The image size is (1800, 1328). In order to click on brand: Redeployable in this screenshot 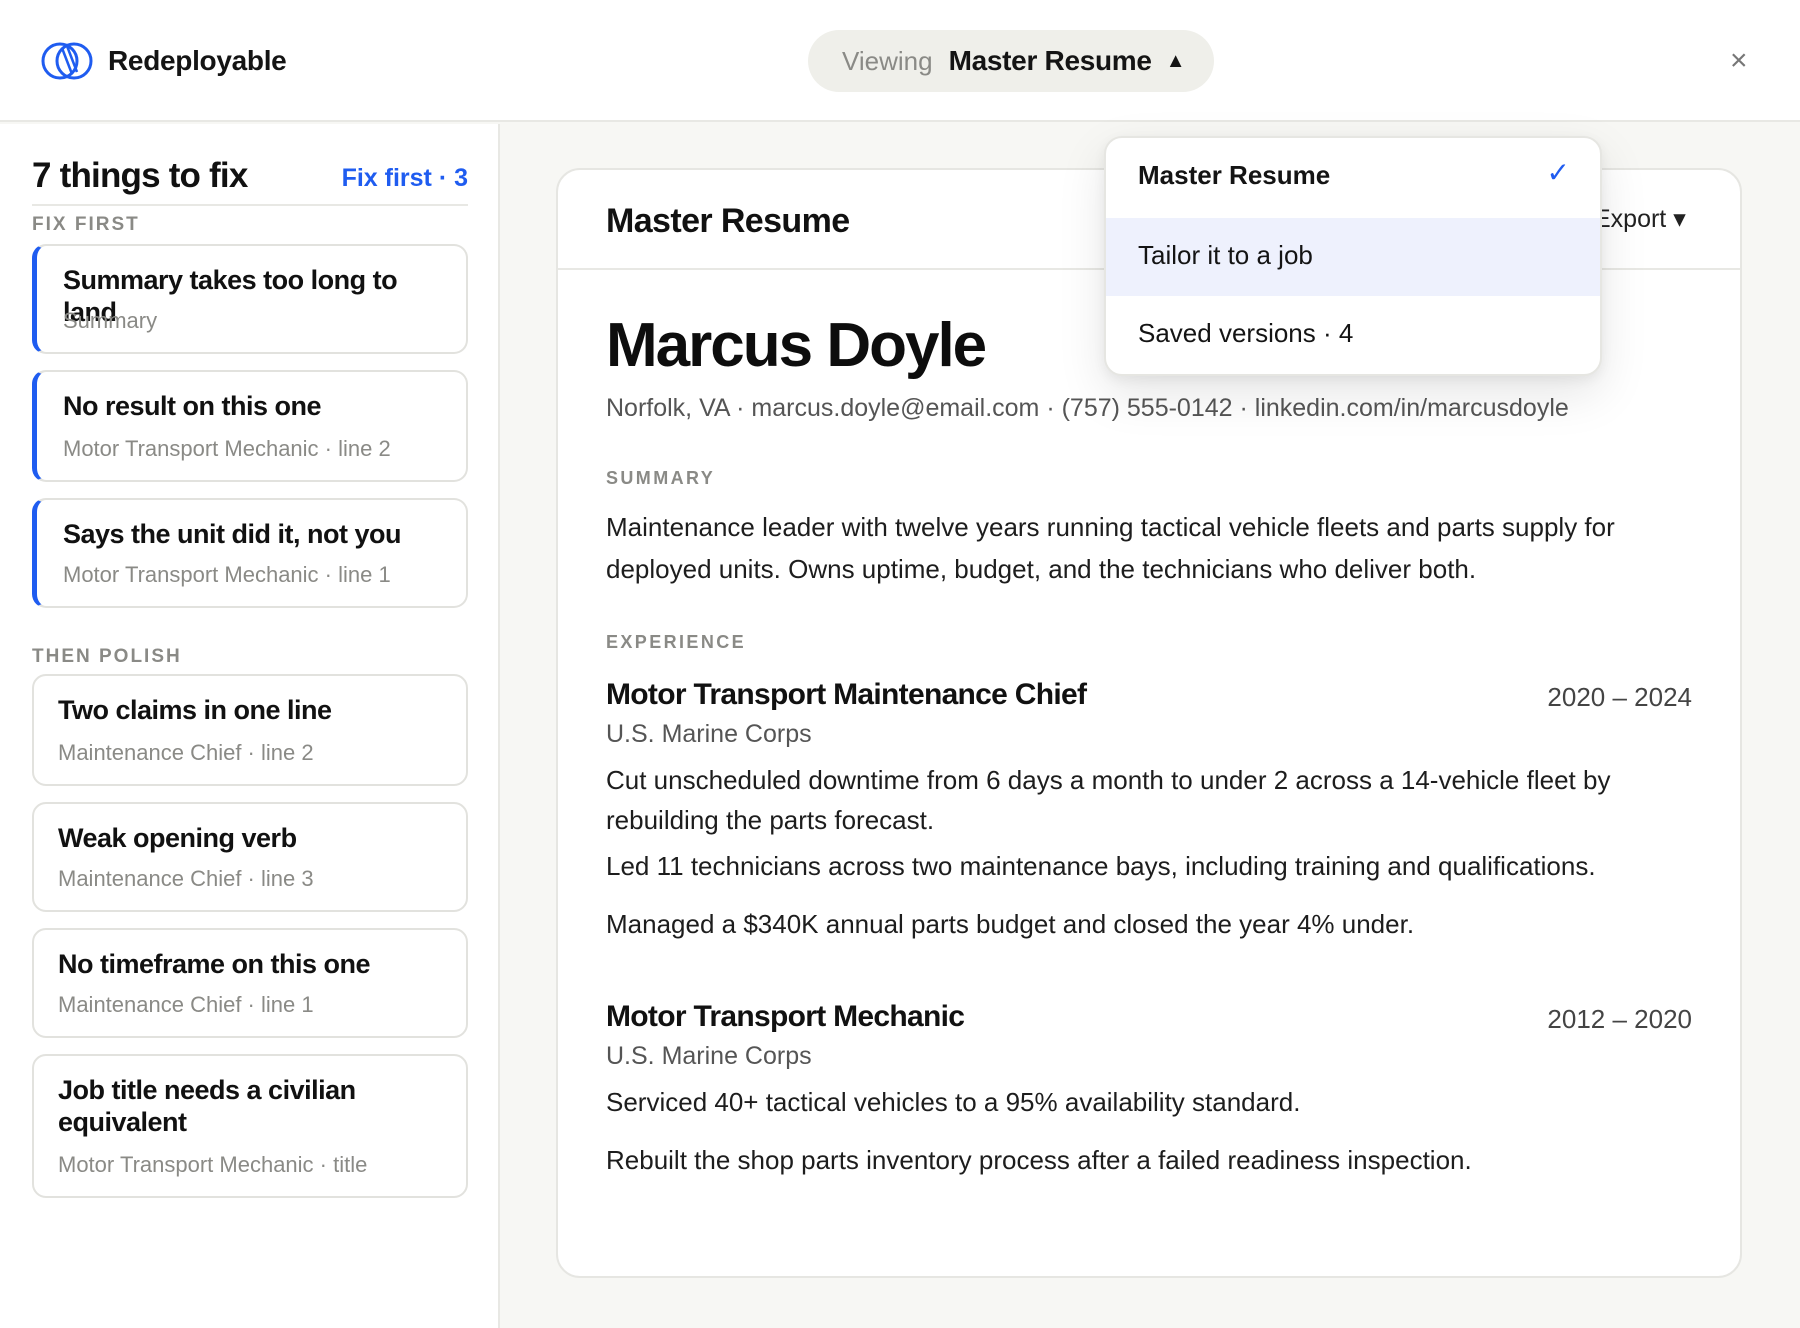, I will do `click(162, 61)`.